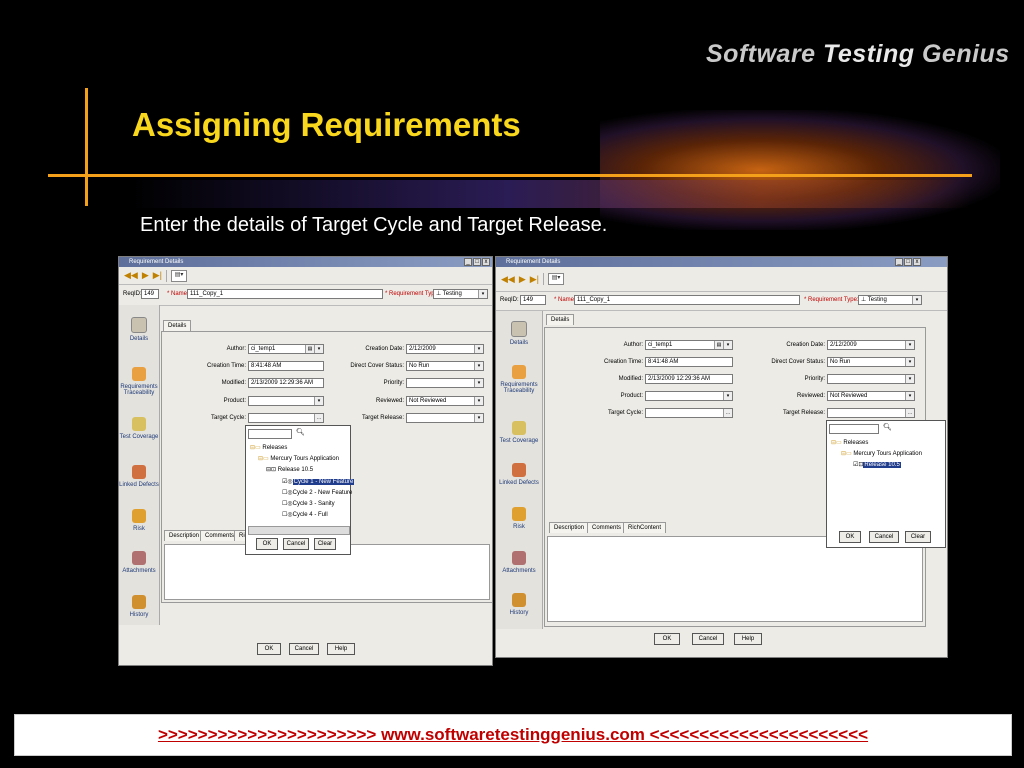 The height and width of the screenshot is (768, 1024). I want to click on tab-comments: Comments, so click(607, 527).